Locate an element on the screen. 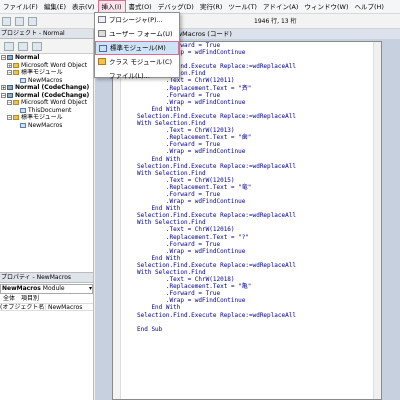 The width and height of the screenshot is (400, 400). properties-title: プロパティ - NewMacros is located at coordinates (46, 278).